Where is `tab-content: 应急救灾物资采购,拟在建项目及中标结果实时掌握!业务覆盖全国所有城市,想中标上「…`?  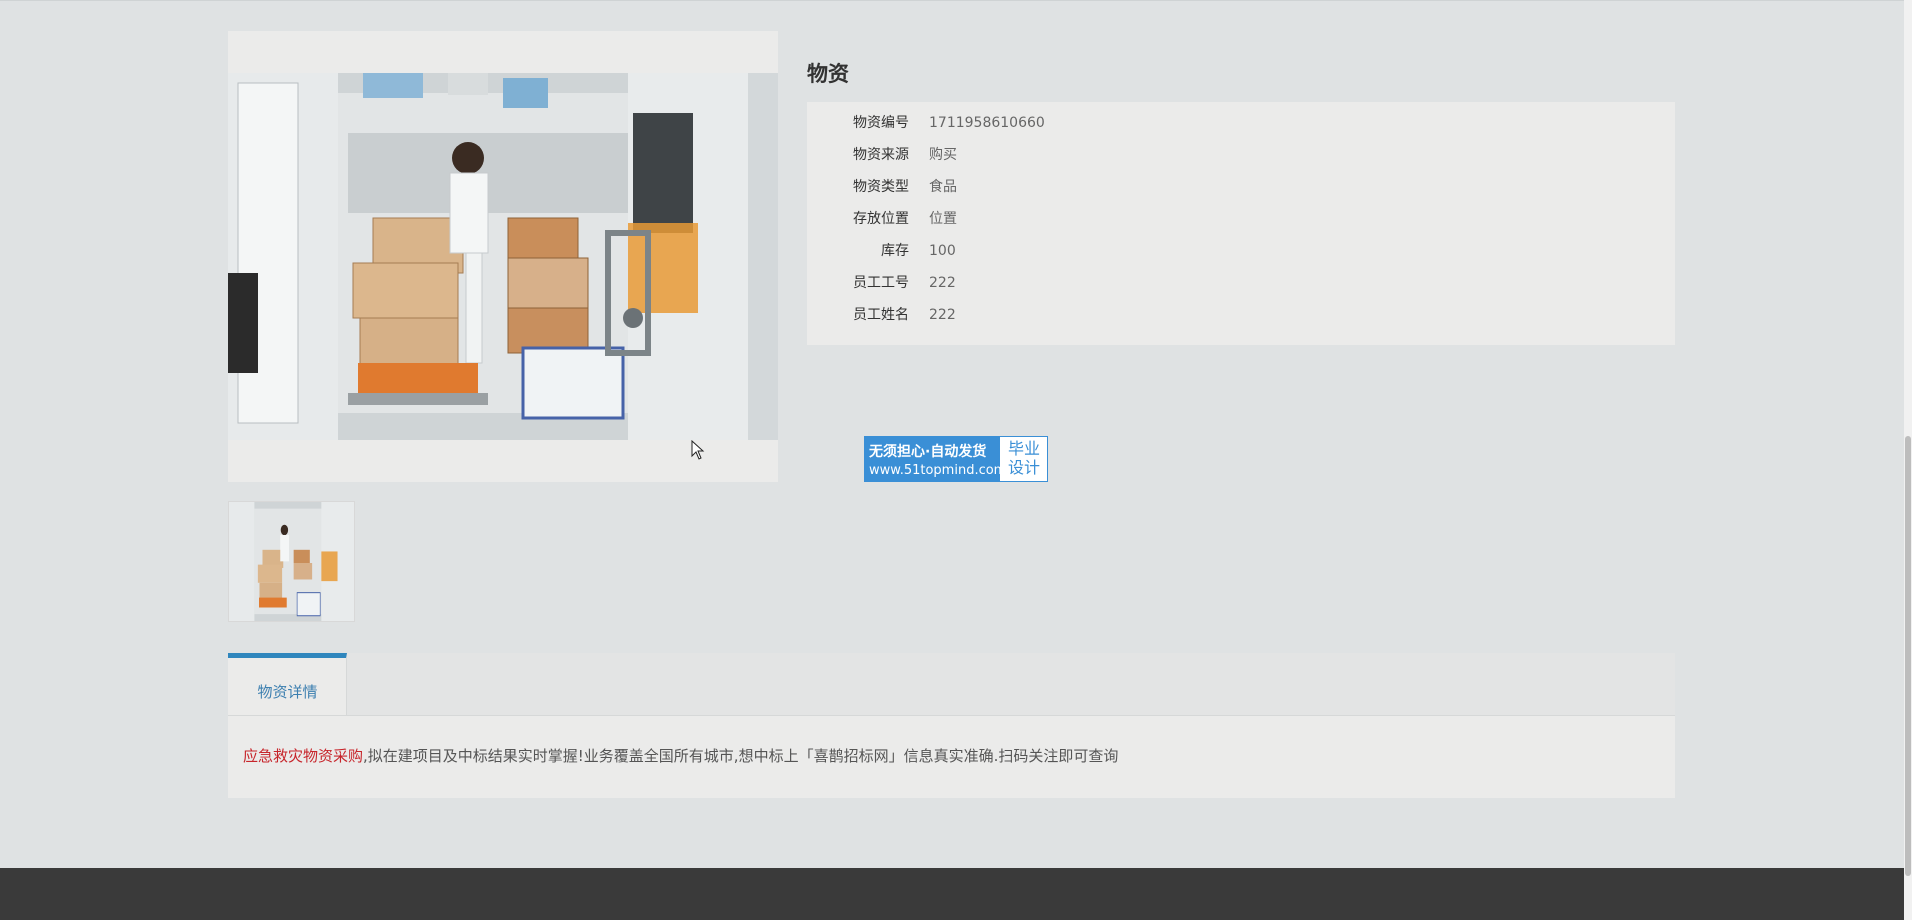 tab-content: 应急救灾物资采购,拟在建项目及中标结果实时掌握!业务覆盖全国所有城市,想中标上「… is located at coordinates (680, 755).